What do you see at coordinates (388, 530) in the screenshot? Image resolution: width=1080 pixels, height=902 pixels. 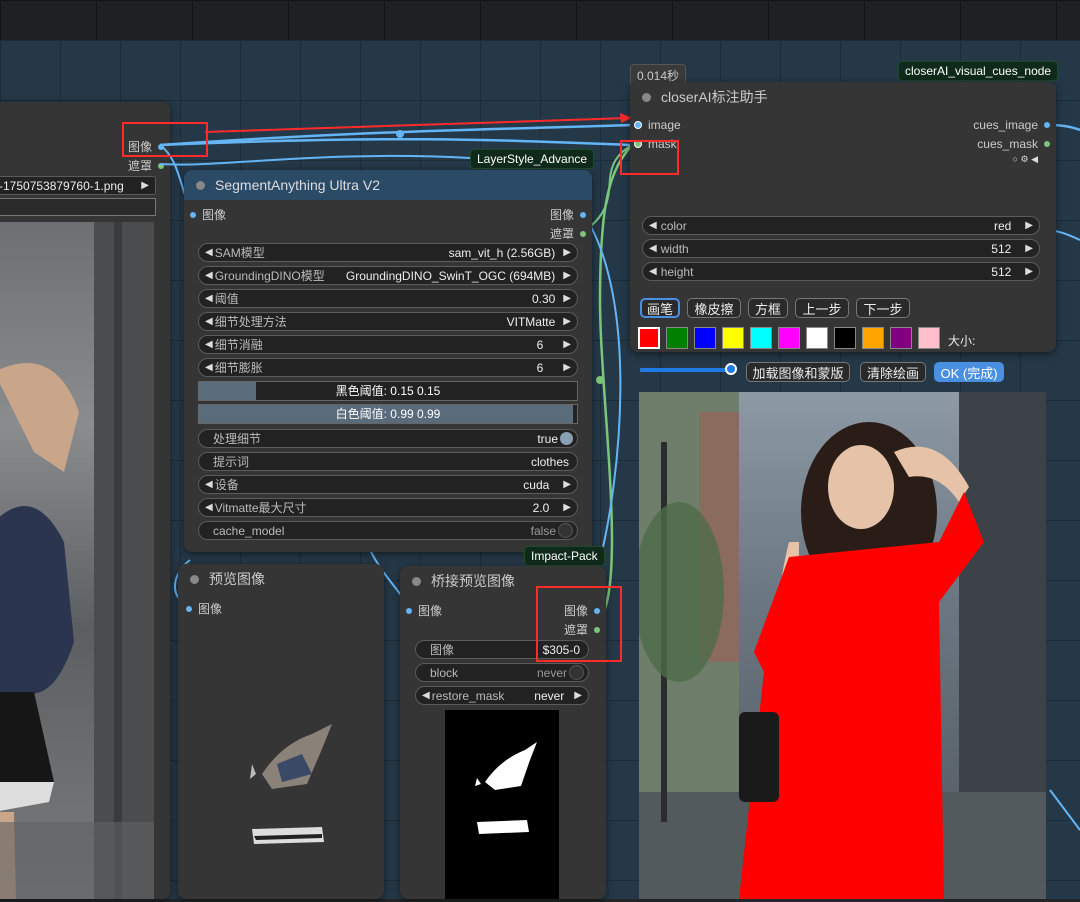 I see `cache-model-toggle: cache_model false` at bounding box center [388, 530].